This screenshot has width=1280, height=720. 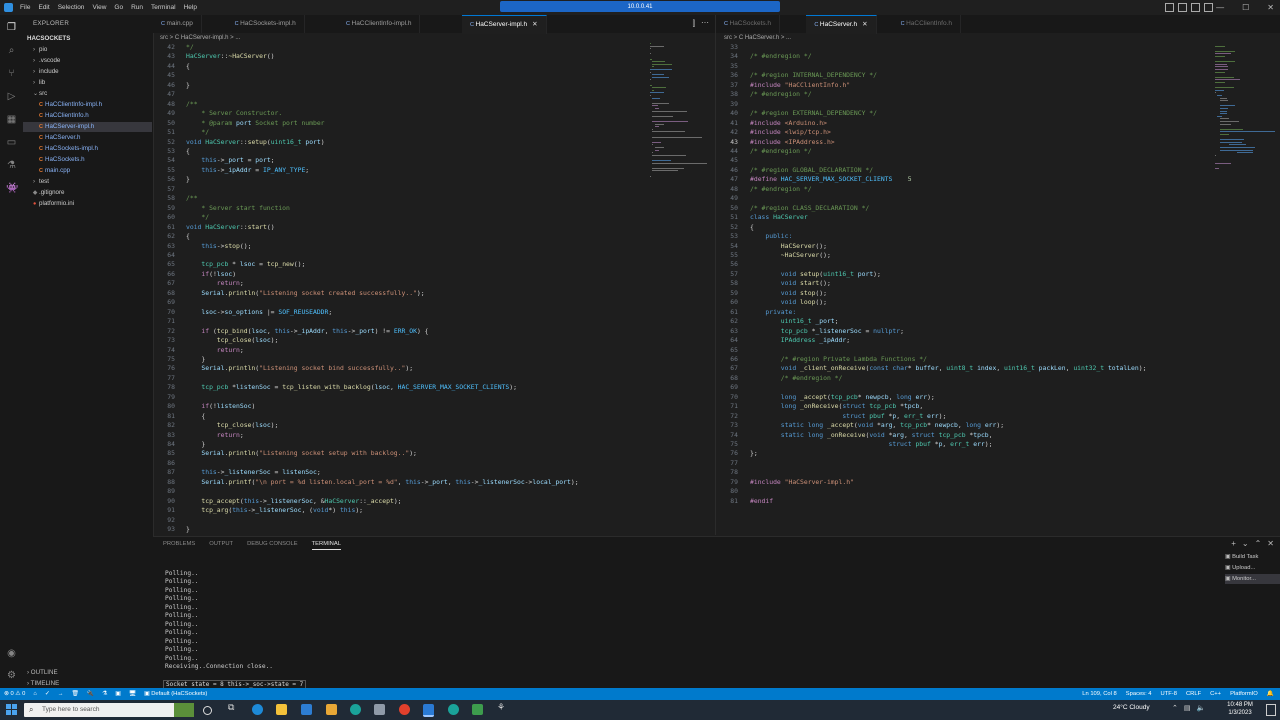 I want to click on tray-chevron-icon: ⌃, so click(x=1175, y=708).